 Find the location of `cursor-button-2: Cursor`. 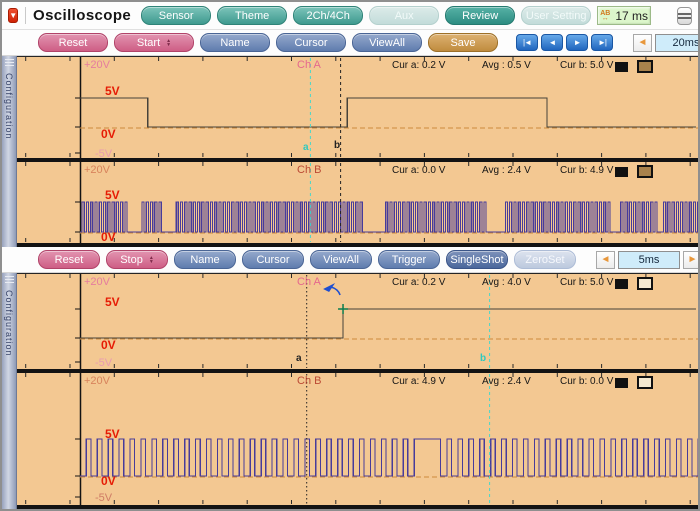

cursor-button-2: Cursor is located at coordinates (273, 259).